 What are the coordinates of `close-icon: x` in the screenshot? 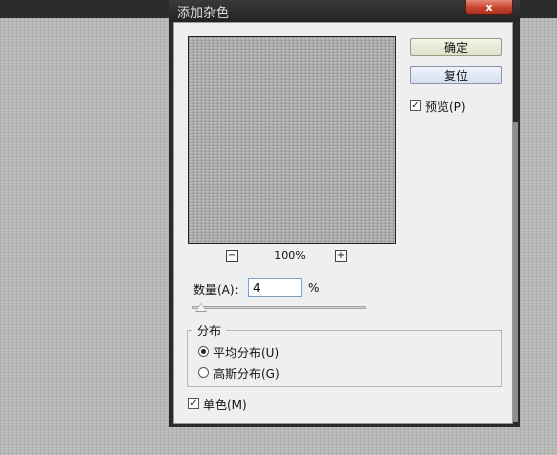 It's located at (489, 7).